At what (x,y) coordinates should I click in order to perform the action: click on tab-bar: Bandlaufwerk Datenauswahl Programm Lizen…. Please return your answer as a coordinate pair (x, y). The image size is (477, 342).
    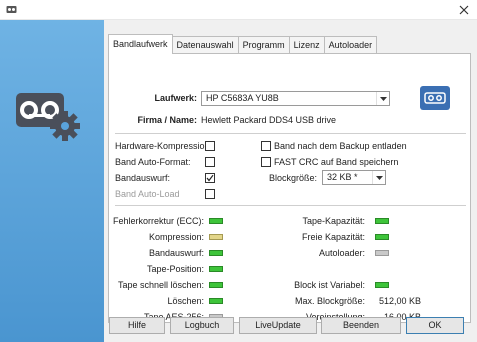
    Looking at the image, I should click on (243, 44).